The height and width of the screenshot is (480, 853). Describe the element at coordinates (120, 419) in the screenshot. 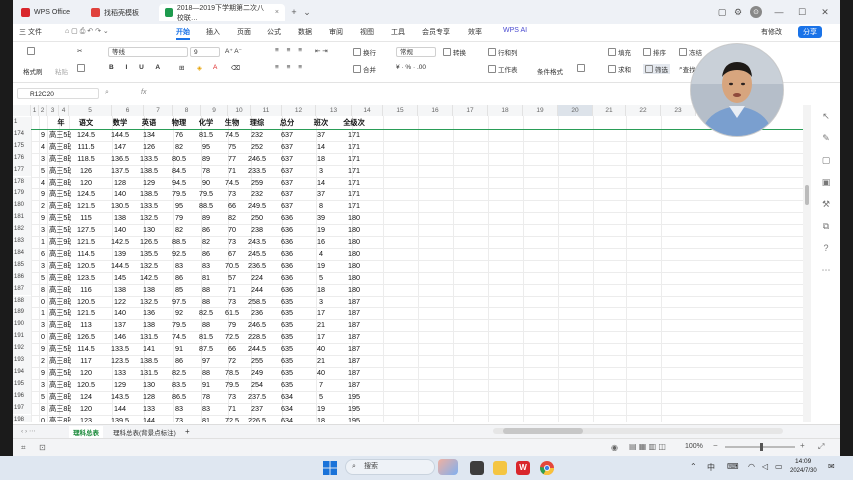

I see `table-cell: 139.5` at that location.